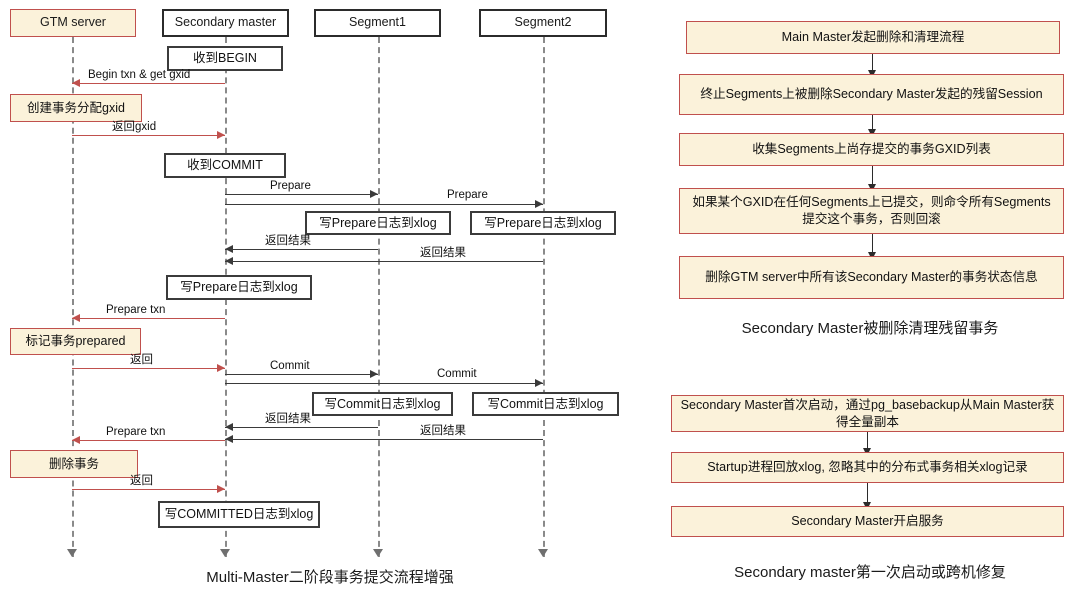 This screenshot has height=592, width=1080. I want to click on activity-write-prepare-xlog-secondary-master: 写Prepare日志到xlog, so click(239, 287).